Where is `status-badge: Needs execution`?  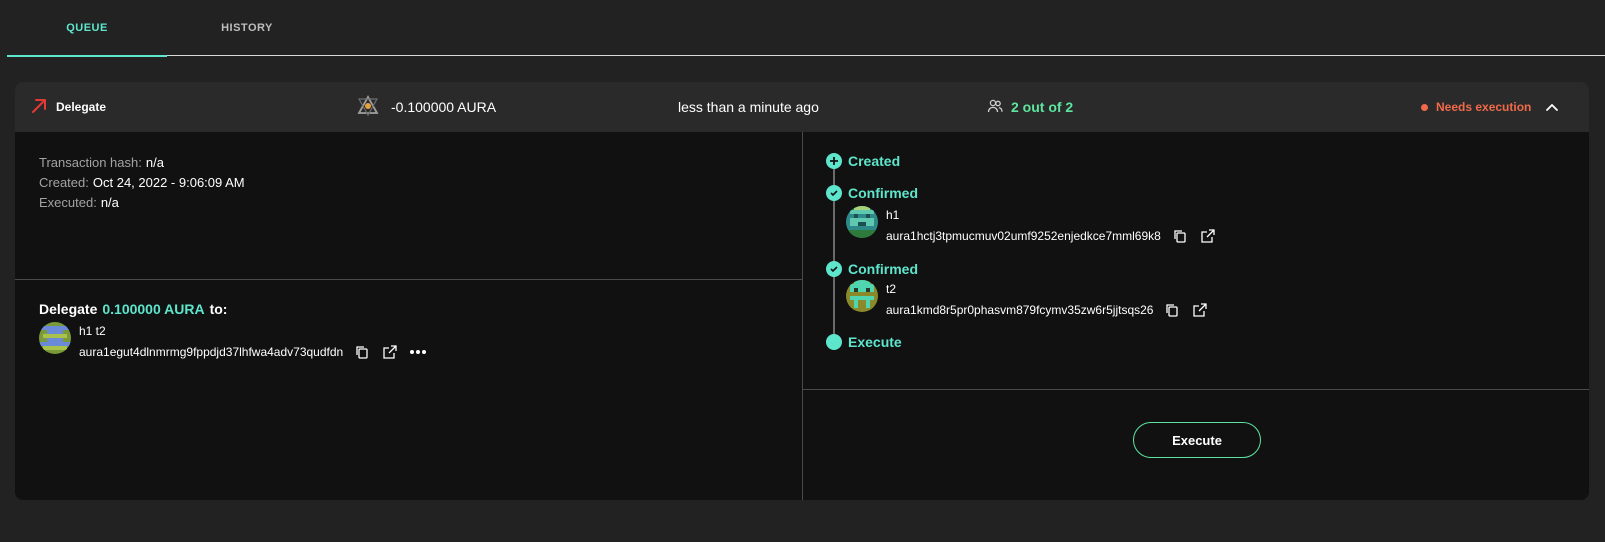
status-badge: Needs execution is located at coordinates (1476, 107).